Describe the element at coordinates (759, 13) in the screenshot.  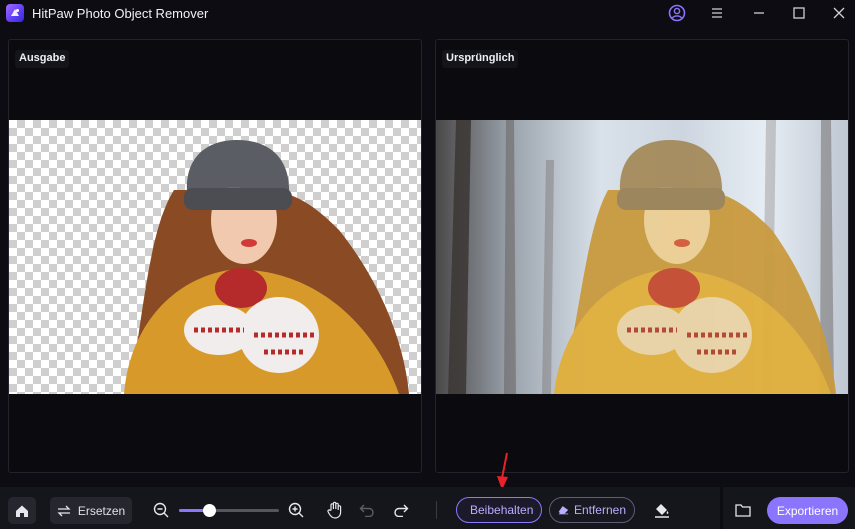
I see `minimize-icon` at that location.